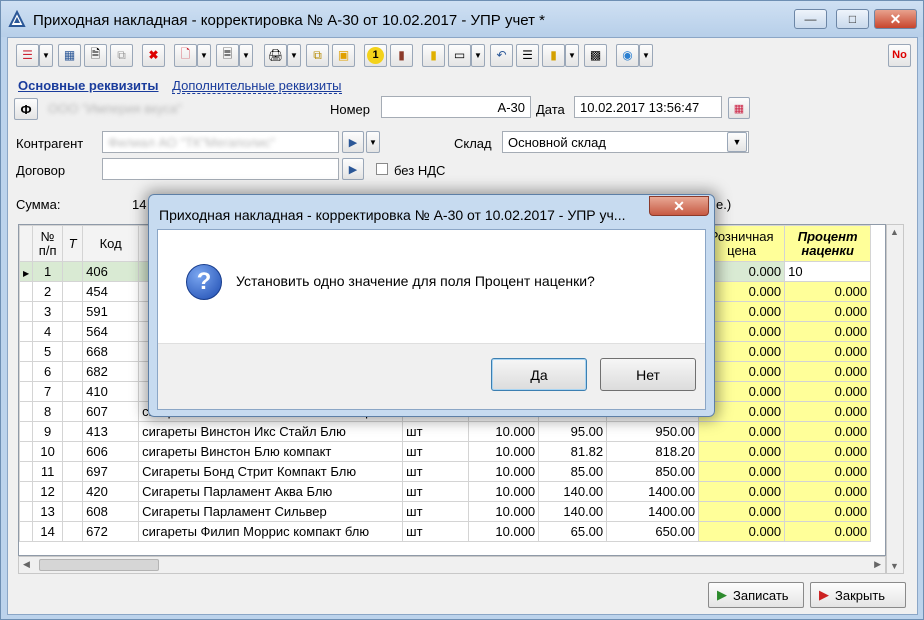 Image resolution: width=924 pixels, height=620 pixels. I want to click on image-button: ▣, so click(343, 55).